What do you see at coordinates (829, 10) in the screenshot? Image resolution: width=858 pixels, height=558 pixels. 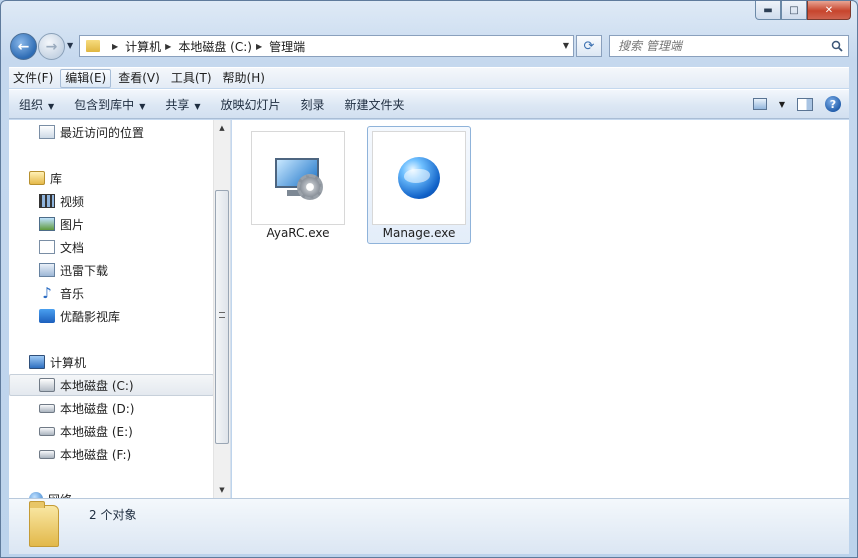 I see `close-button: ✕` at bounding box center [829, 10].